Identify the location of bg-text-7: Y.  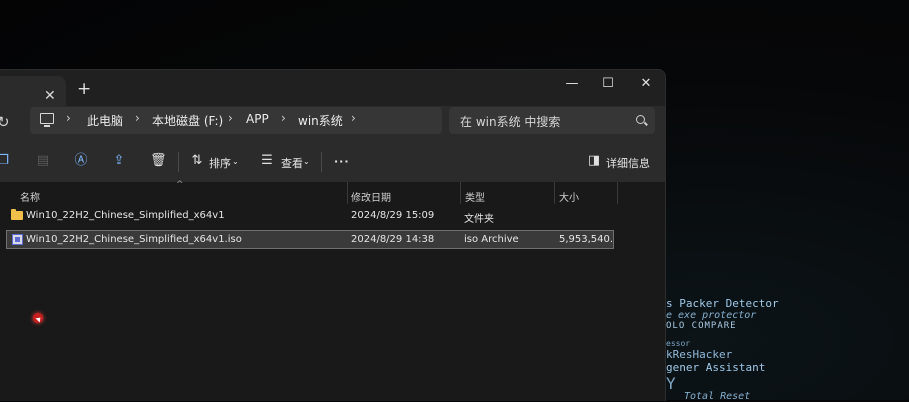
(671, 383).